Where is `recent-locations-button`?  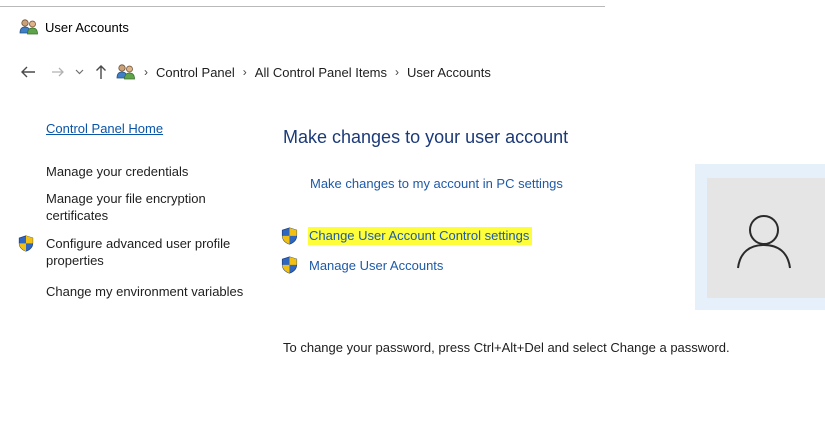 recent-locations-button is located at coordinates (79, 72).